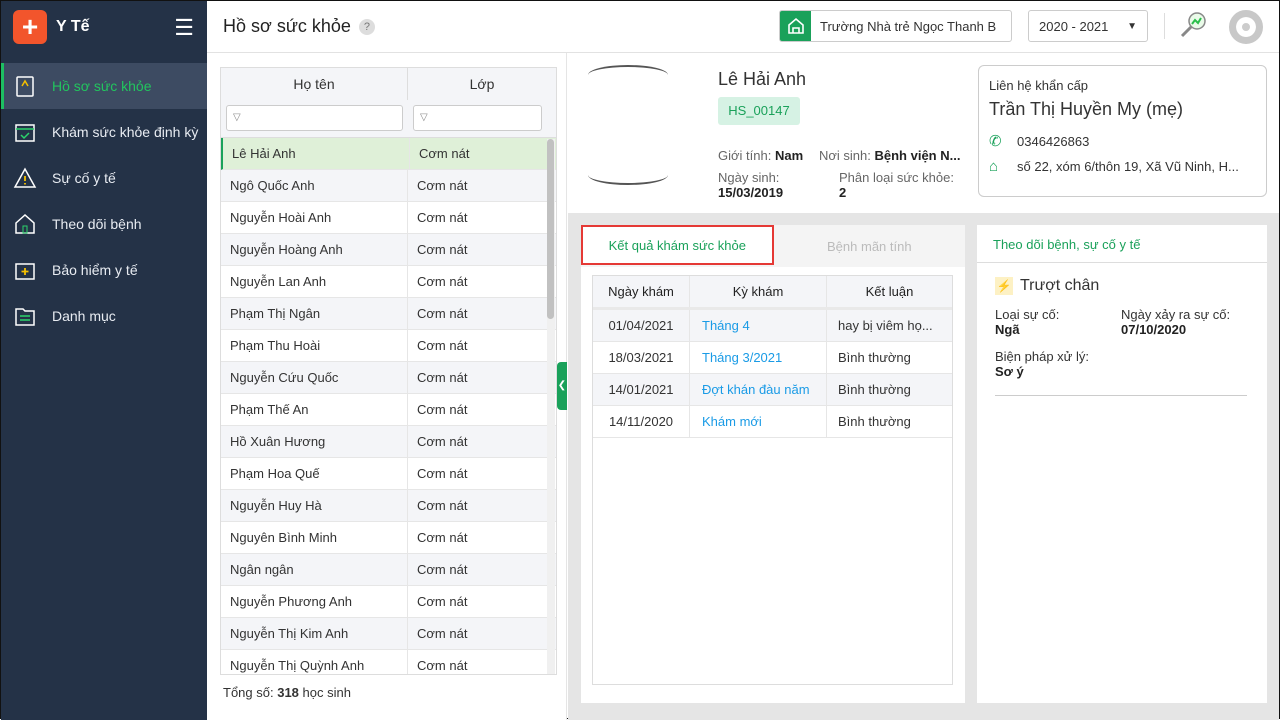 This screenshot has width=1280, height=720. I want to click on table-row: Nguyễn Huy Hà Cơm nát, so click(388, 506).